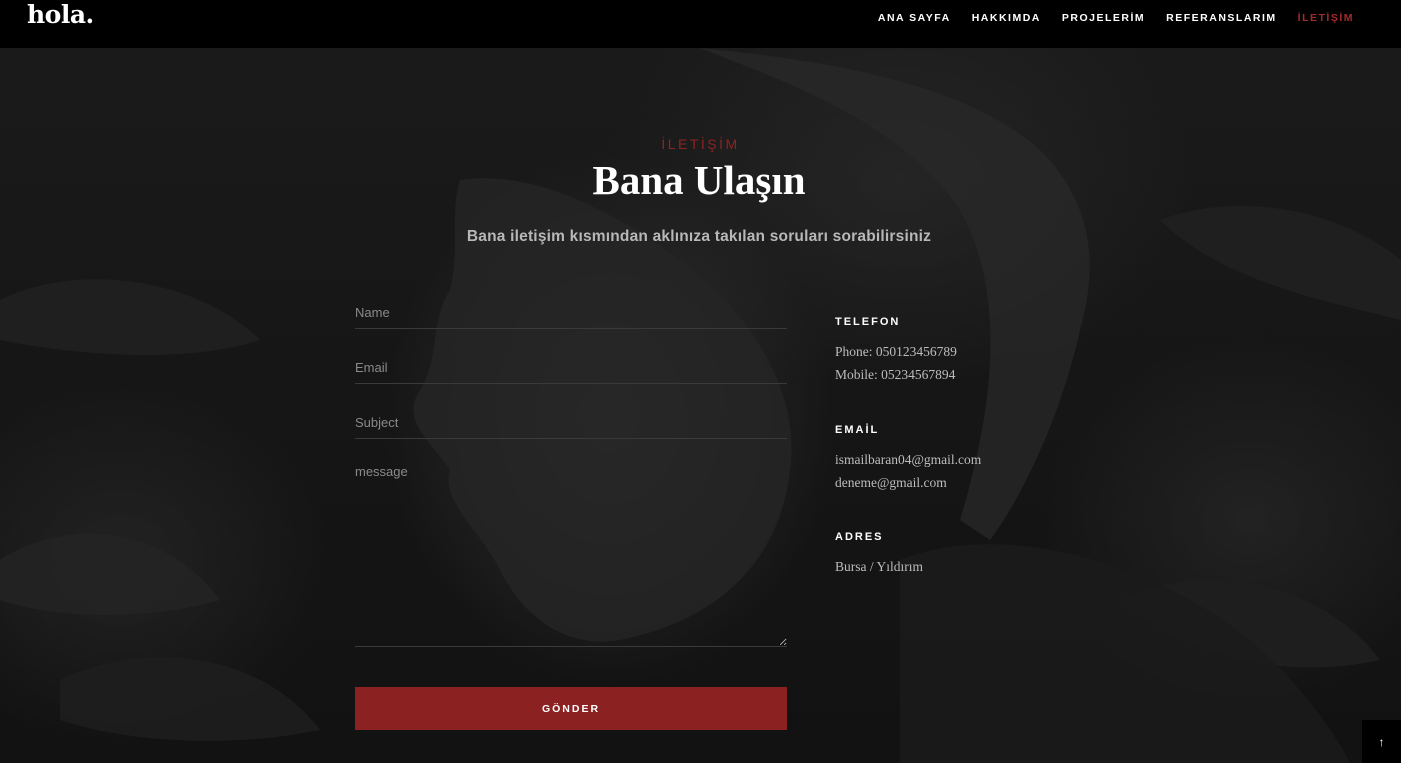 The image size is (1401, 763). Describe the element at coordinates (60, 14) in the screenshot. I see `site-logo: hola.` at that location.